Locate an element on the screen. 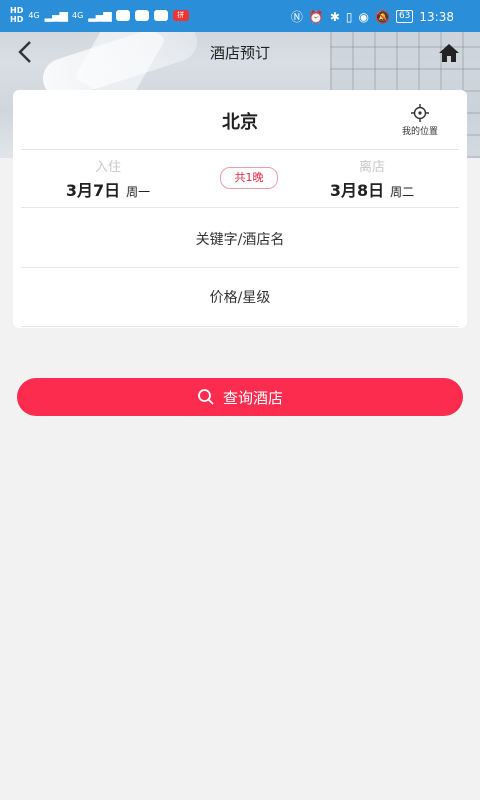 The image size is (480, 800). home-icon is located at coordinates (449, 53).